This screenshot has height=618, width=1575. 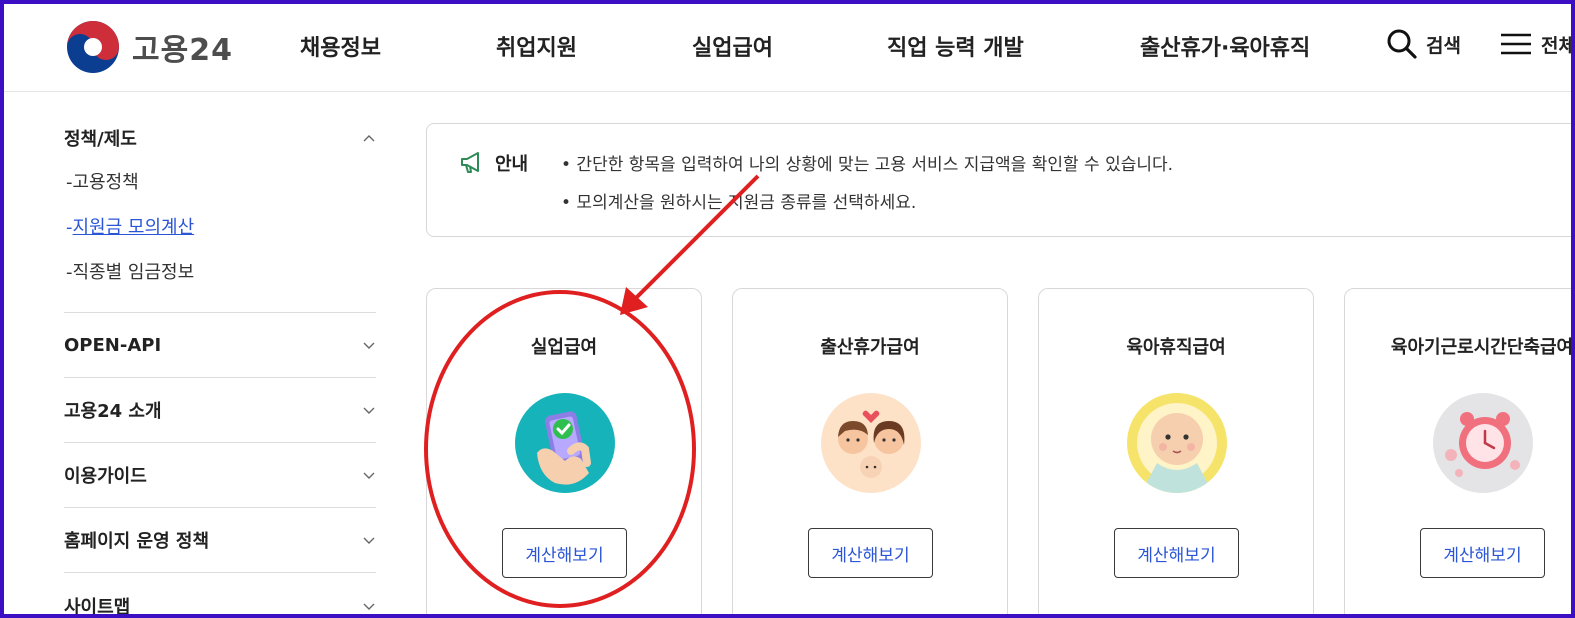 I want to click on nav-item-parental-leave: 출산휴가·육아휴직, so click(x=1225, y=46).